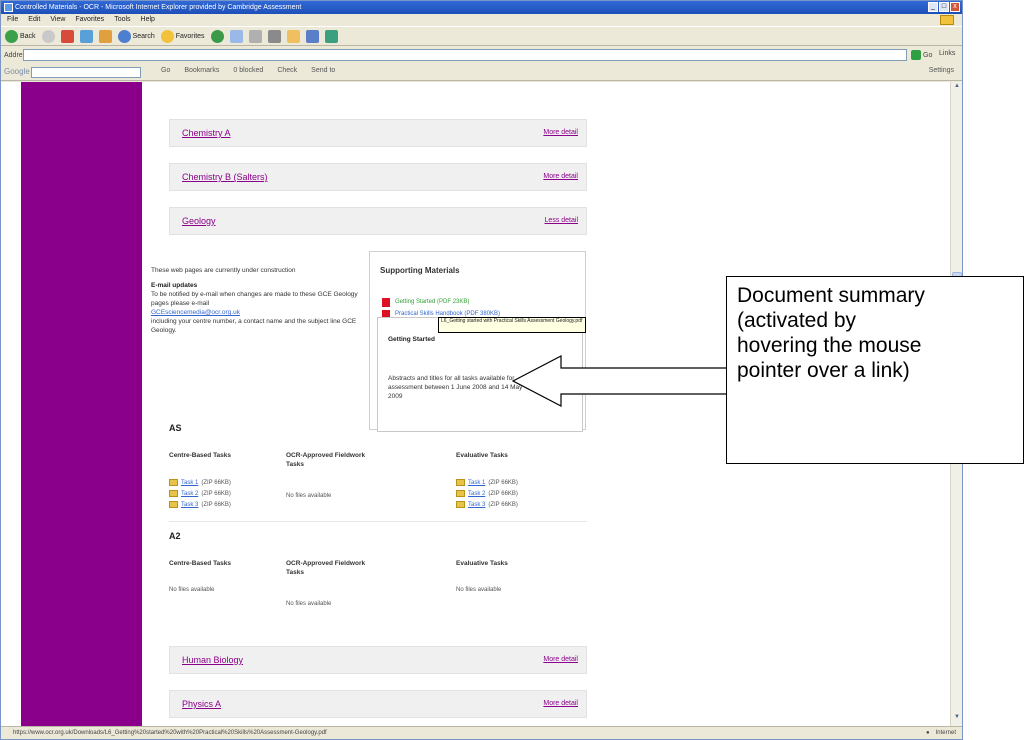 This screenshot has width=1025, height=740. What do you see at coordinates (823, 370) in the screenshot?
I see `callout-line: pointer over a link)` at bounding box center [823, 370].